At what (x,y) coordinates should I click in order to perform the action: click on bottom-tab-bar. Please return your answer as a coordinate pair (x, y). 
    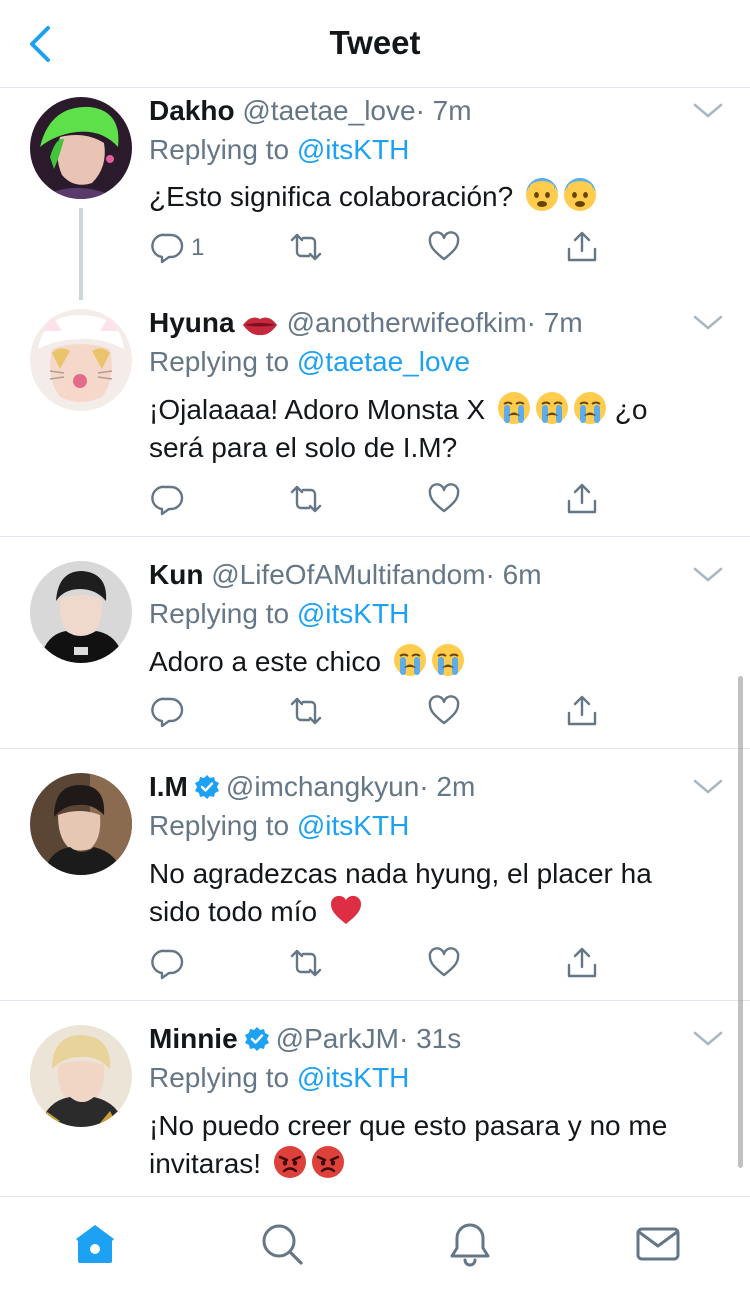
    Looking at the image, I should click on (375, 1245).